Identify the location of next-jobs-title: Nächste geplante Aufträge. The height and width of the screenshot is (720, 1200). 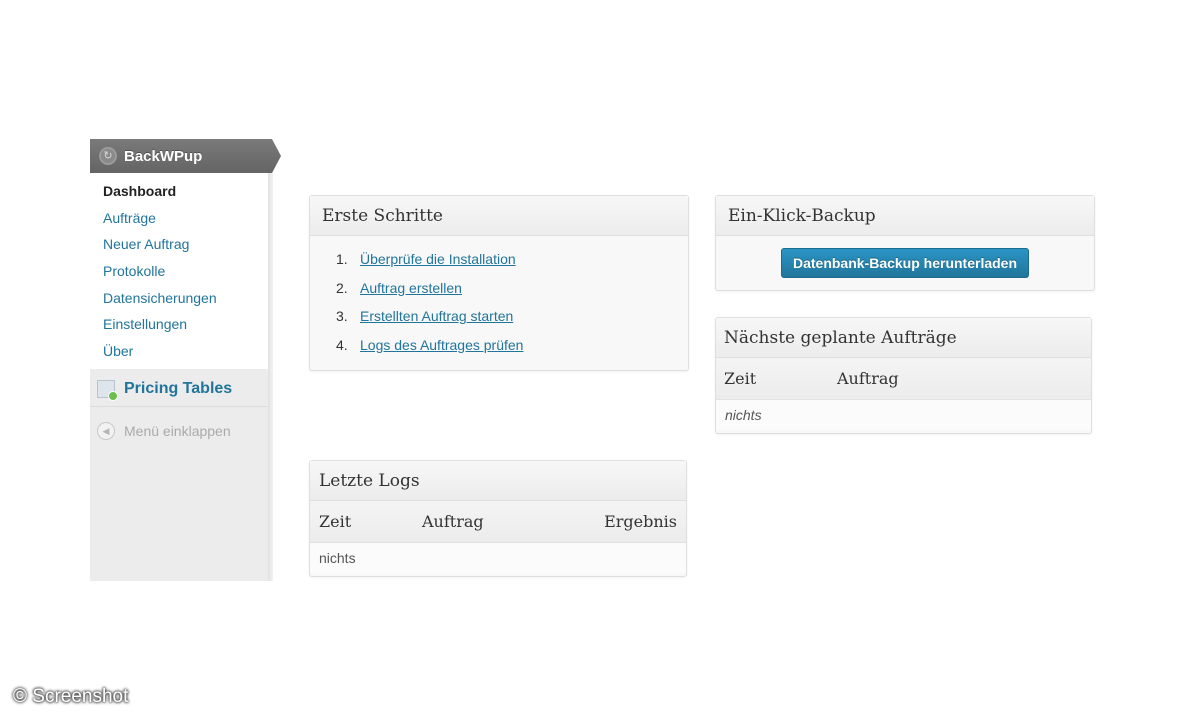
(903, 338).